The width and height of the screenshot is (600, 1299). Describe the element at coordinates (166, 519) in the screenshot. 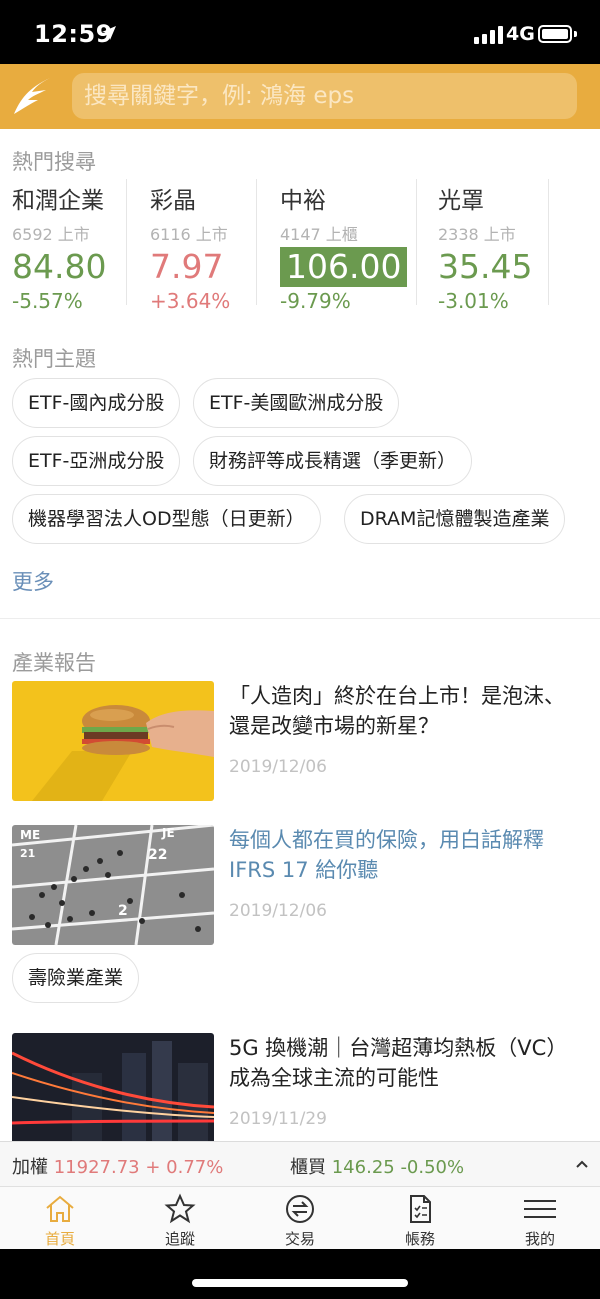

I see `topic-chip: 機器學習法人OD型態（日更新）` at that location.